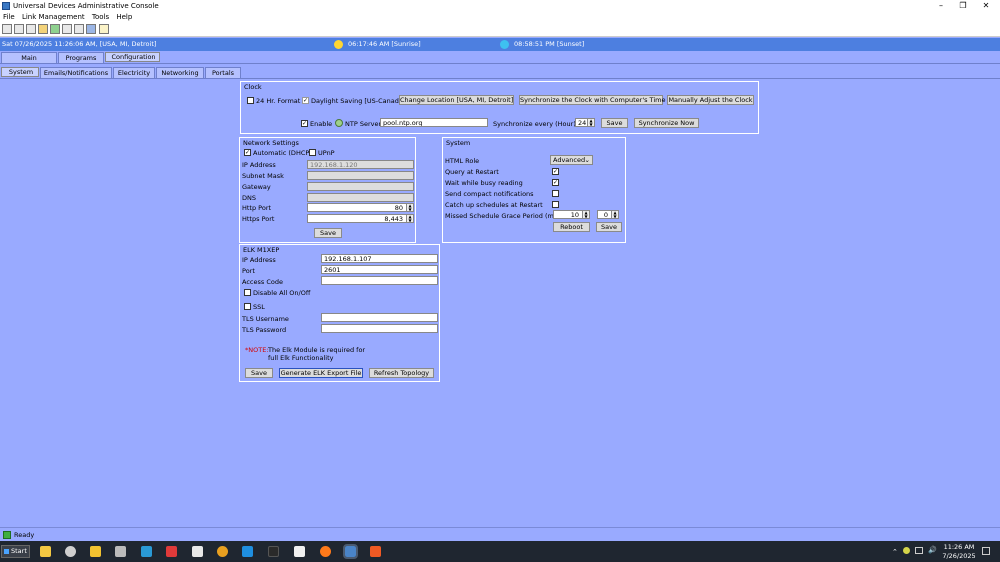 Image resolution: width=1000 pixels, height=562 pixels. What do you see at coordinates (555, 171) in the screenshot?
I see `query-restart-checkbox: ✓` at bounding box center [555, 171].